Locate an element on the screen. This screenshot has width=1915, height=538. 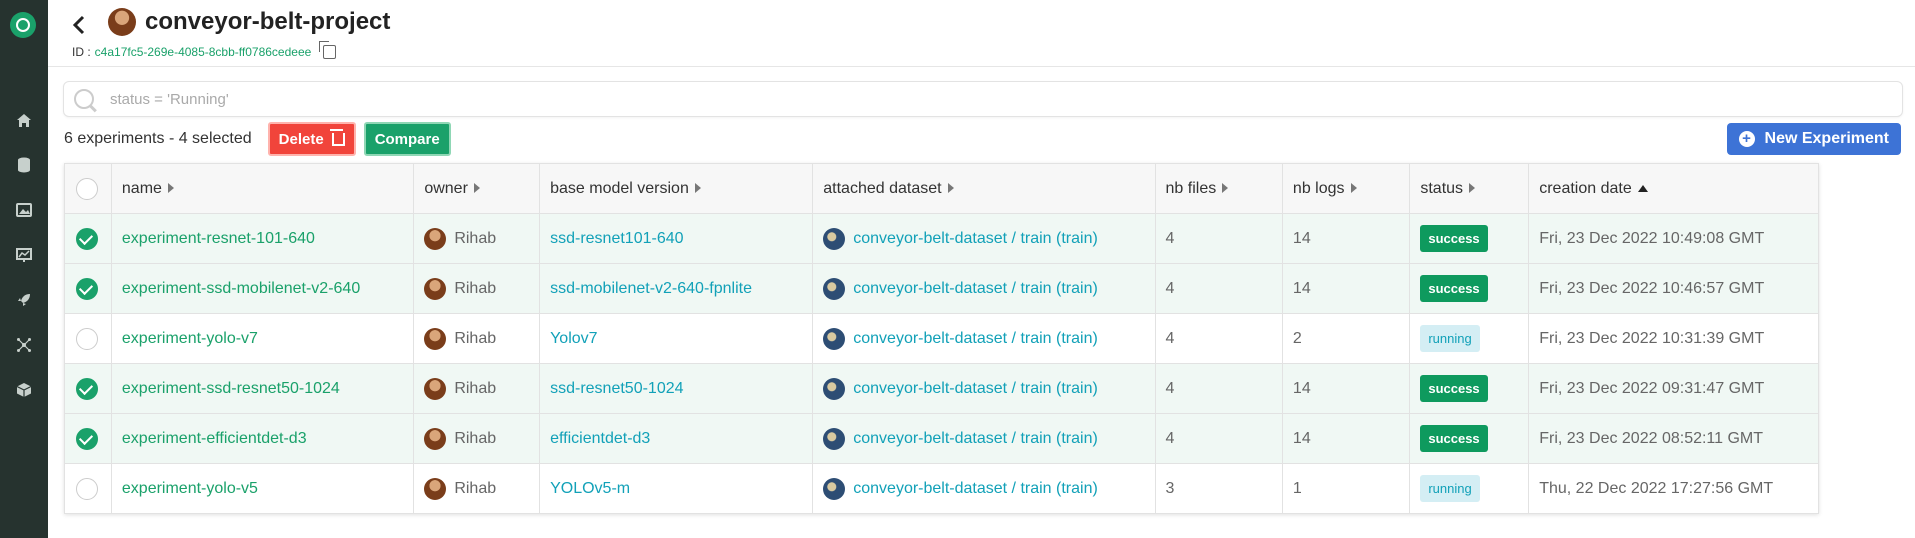
column-header-label: nb files is located at coordinates (1191, 188).